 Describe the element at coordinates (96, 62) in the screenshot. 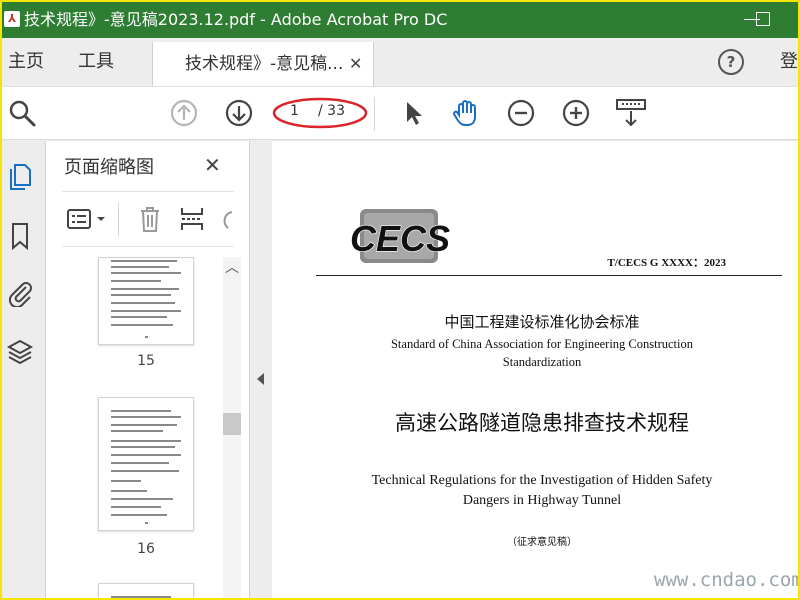

I see `tab-tools: 工具` at that location.